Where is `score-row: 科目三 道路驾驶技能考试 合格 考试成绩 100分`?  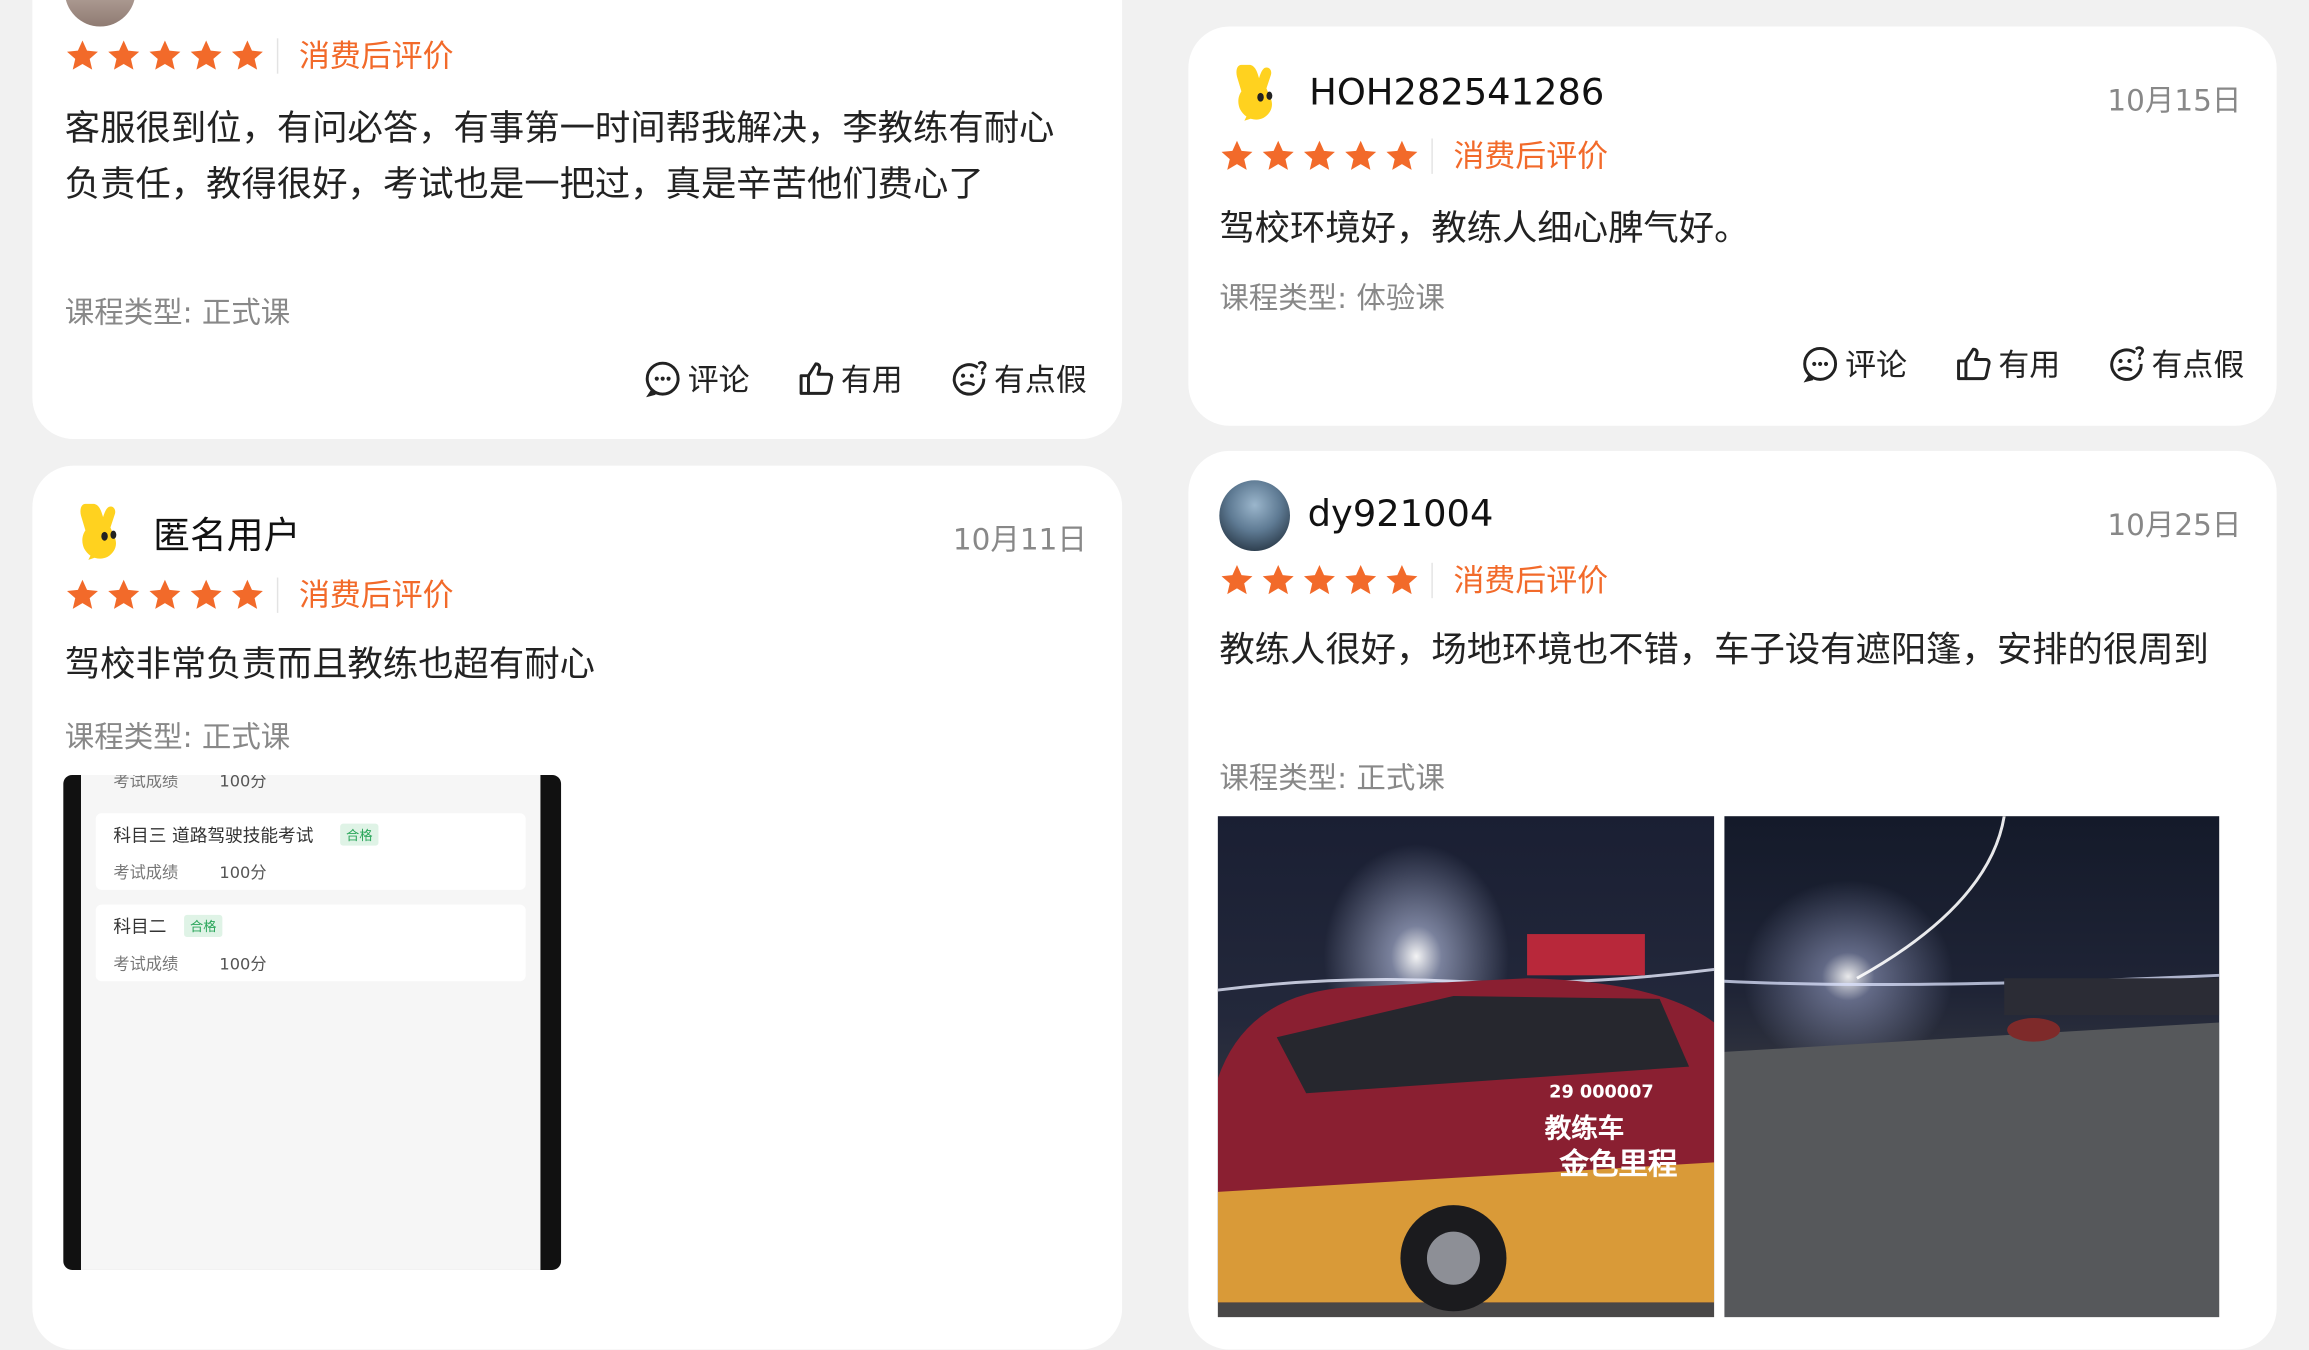
score-row: 科目三 道路驾驶技能考试 合格 考试成绩 100分 is located at coordinates (310, 851).